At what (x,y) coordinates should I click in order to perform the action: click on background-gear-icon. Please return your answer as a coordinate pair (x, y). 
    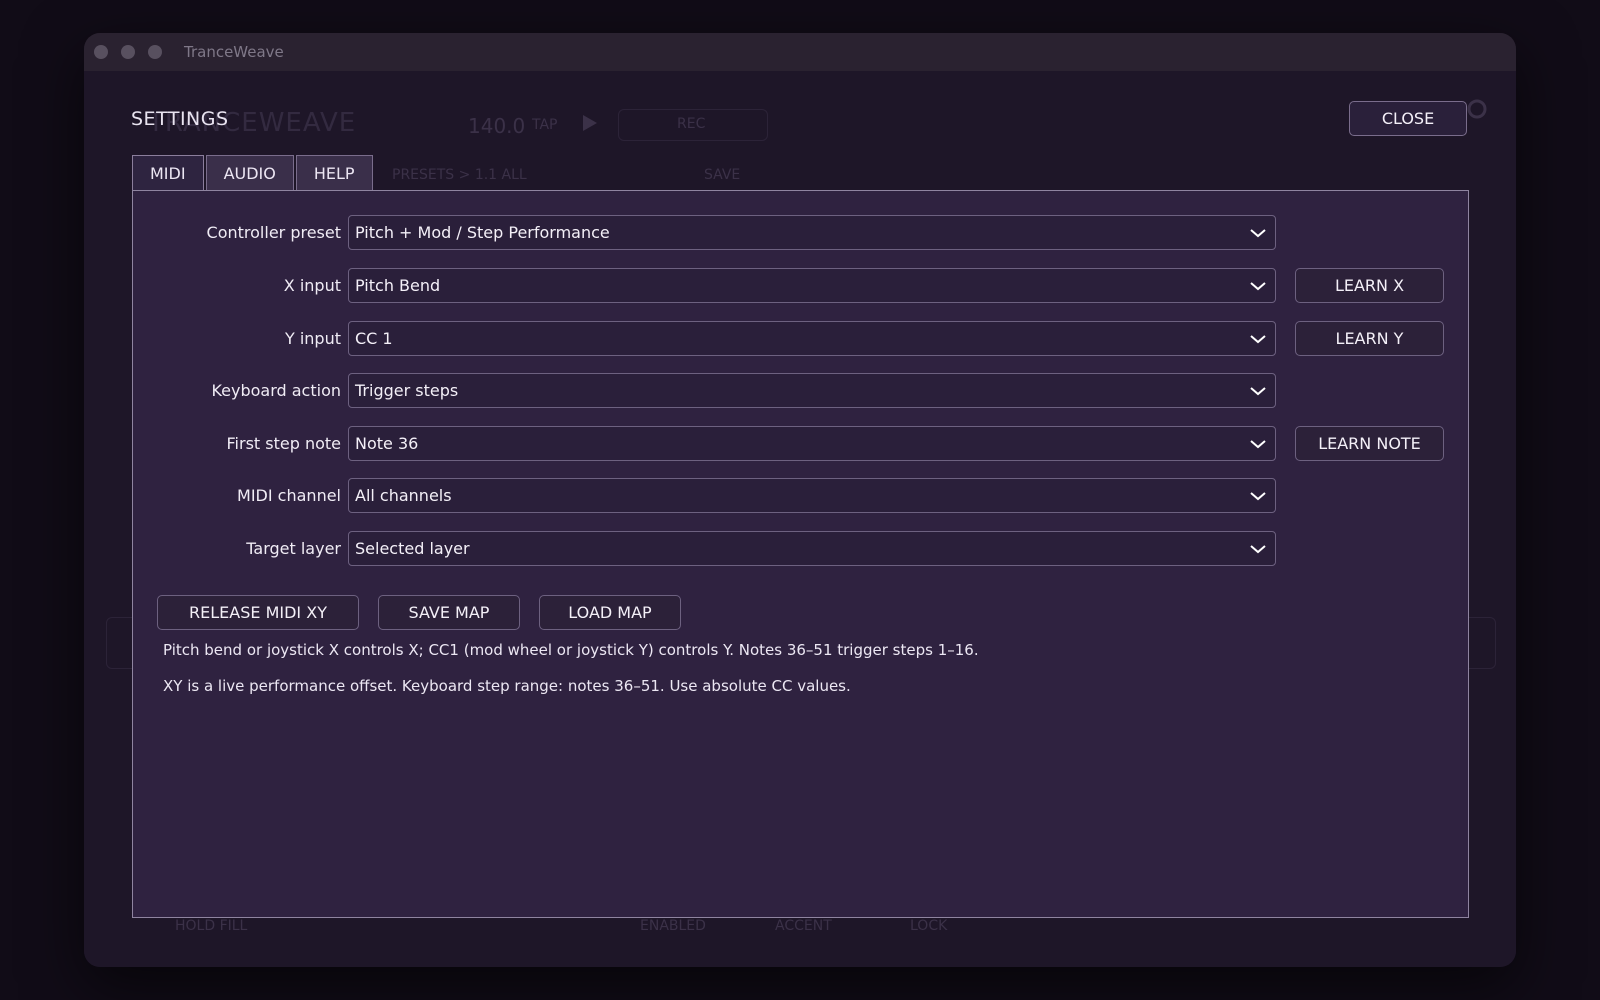
    Looking at the image, I should click on (1477, 111).